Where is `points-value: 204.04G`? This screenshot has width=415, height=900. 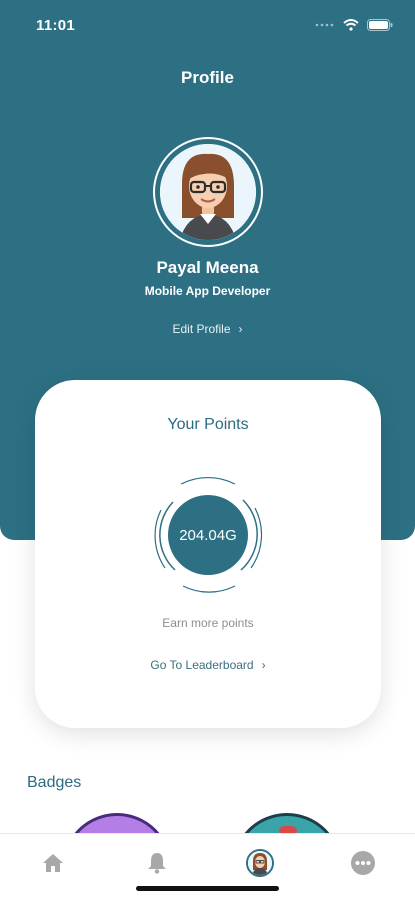
points-value: 204.04G is located at coordinates (208, 535).